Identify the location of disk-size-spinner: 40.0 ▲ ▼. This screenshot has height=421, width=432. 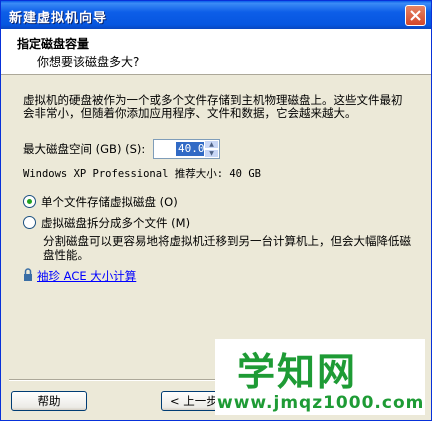
(186, 149).